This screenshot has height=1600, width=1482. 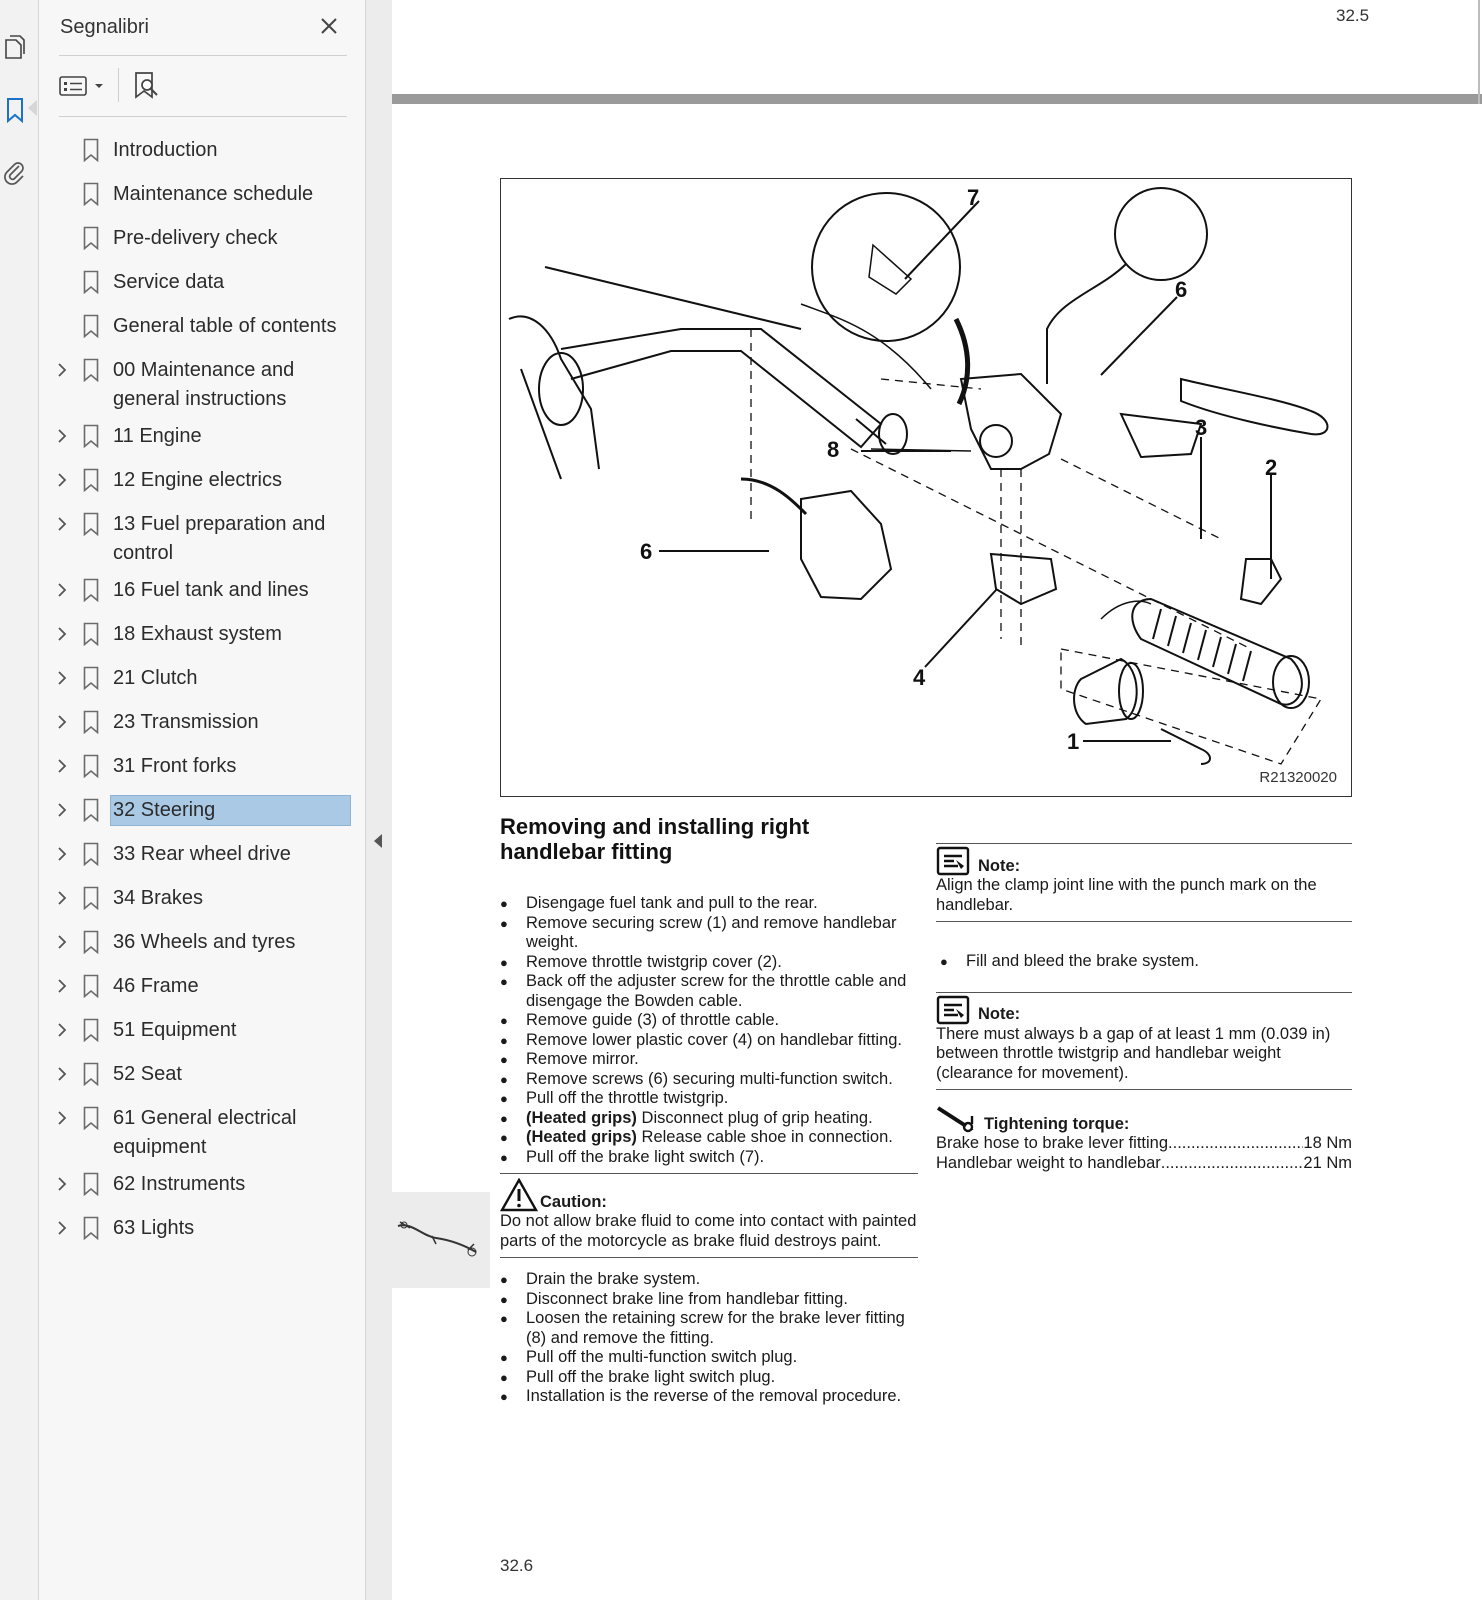 What do you see at coordinates (517, 1565) in the screenshot?
I see `bottom-page-number: 32.6` at bounding box center [517, 1565].